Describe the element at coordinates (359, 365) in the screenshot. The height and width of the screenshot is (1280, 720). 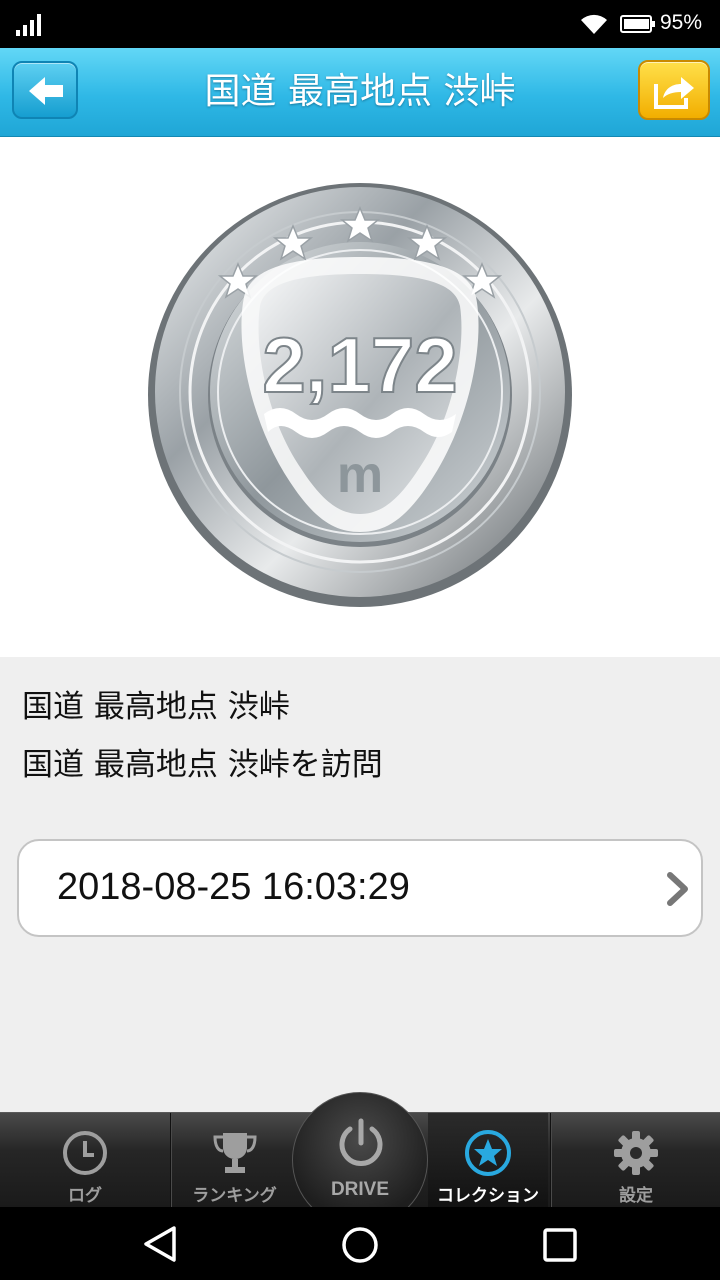
I see `medal-value: 2,172` at that location.